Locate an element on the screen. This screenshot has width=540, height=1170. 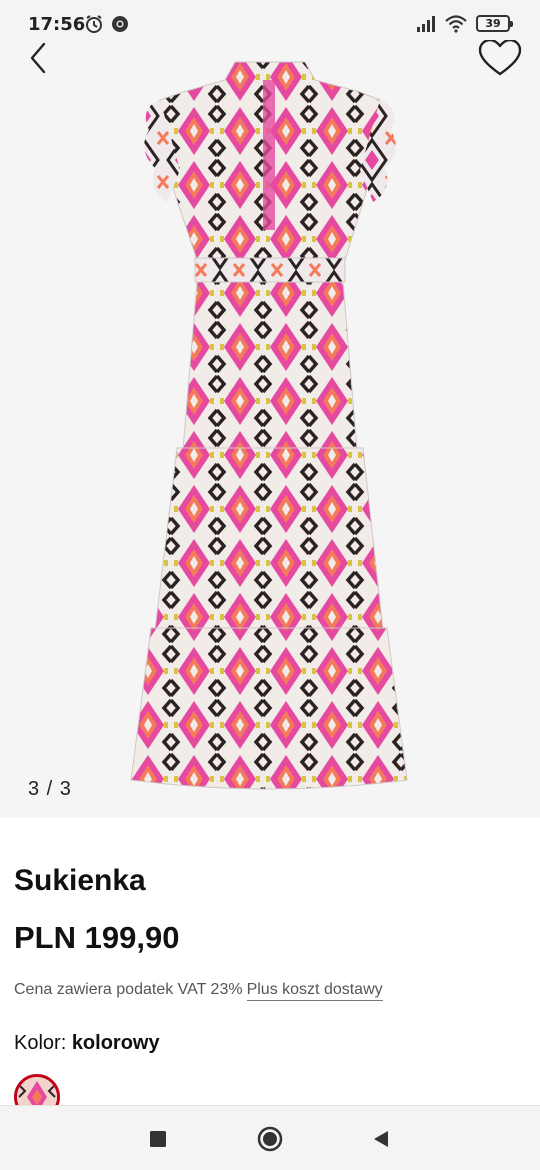
shipping-cost-link: Plus koszt dostawy is located at coordinates (314, 991).